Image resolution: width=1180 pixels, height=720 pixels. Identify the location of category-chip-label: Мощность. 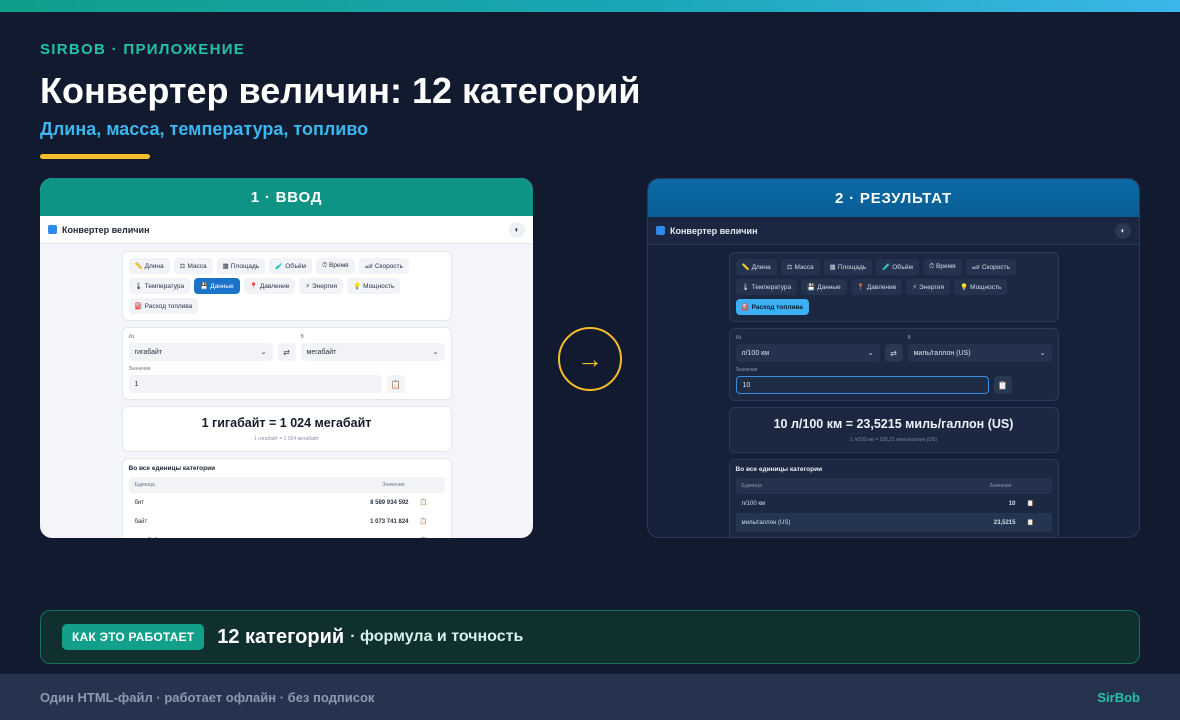
(379, 286).